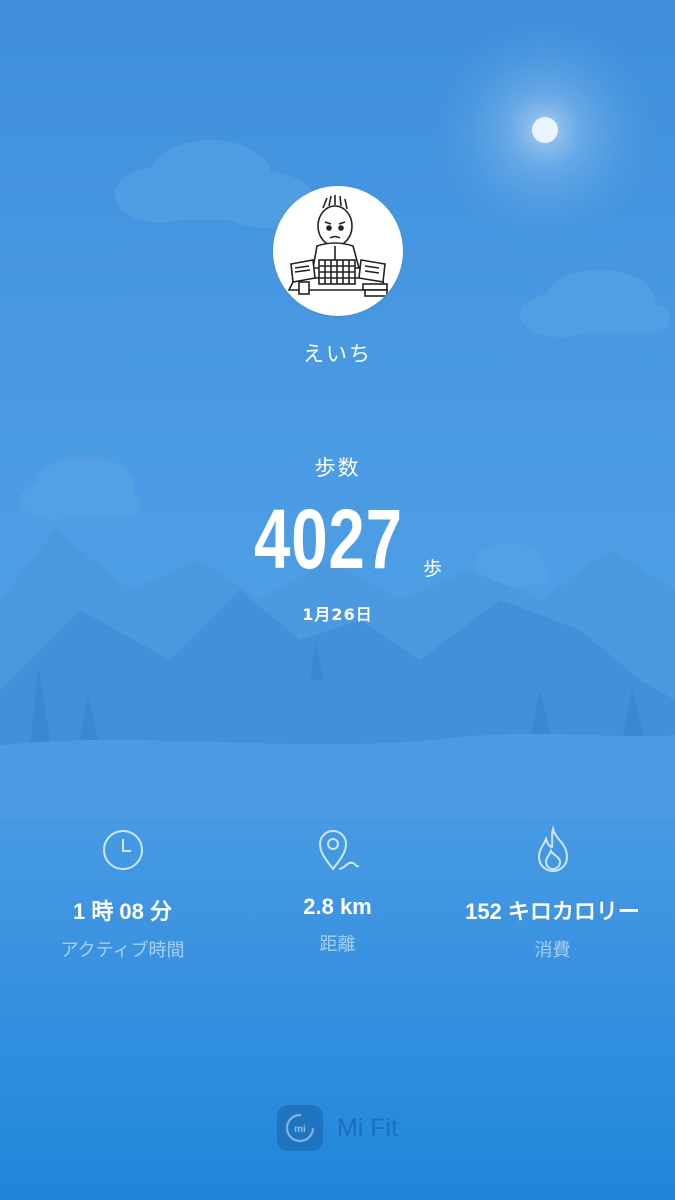 This screenshot has height=1200, width=675. Describe the element at coordinates (122, 950) in the screenshot. I see `stat-active-time-label: アクティブ時間` at that location.